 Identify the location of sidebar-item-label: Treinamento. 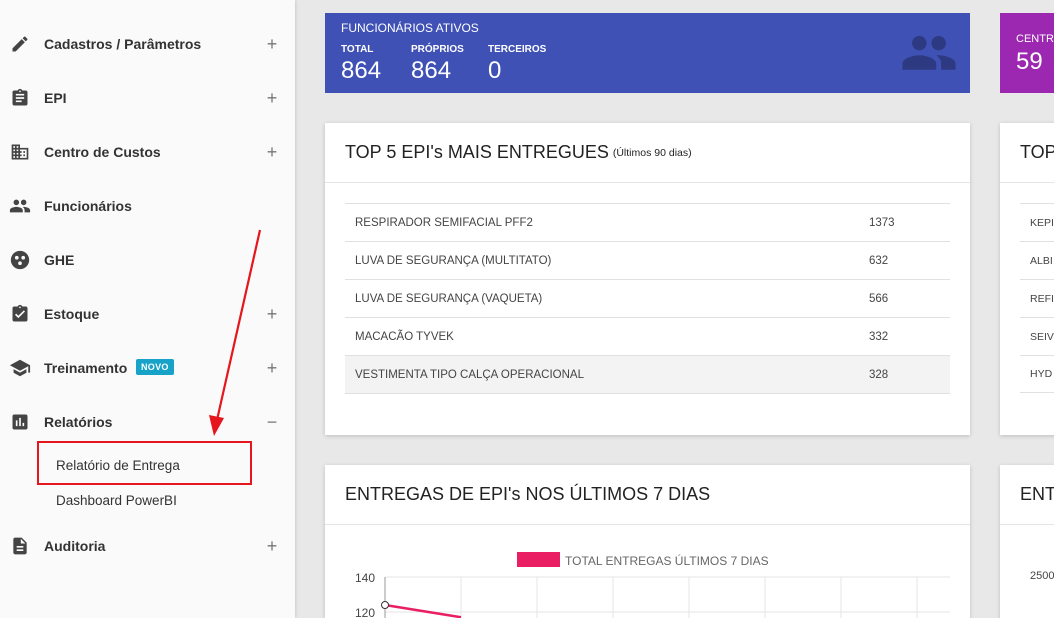
(86, 368).